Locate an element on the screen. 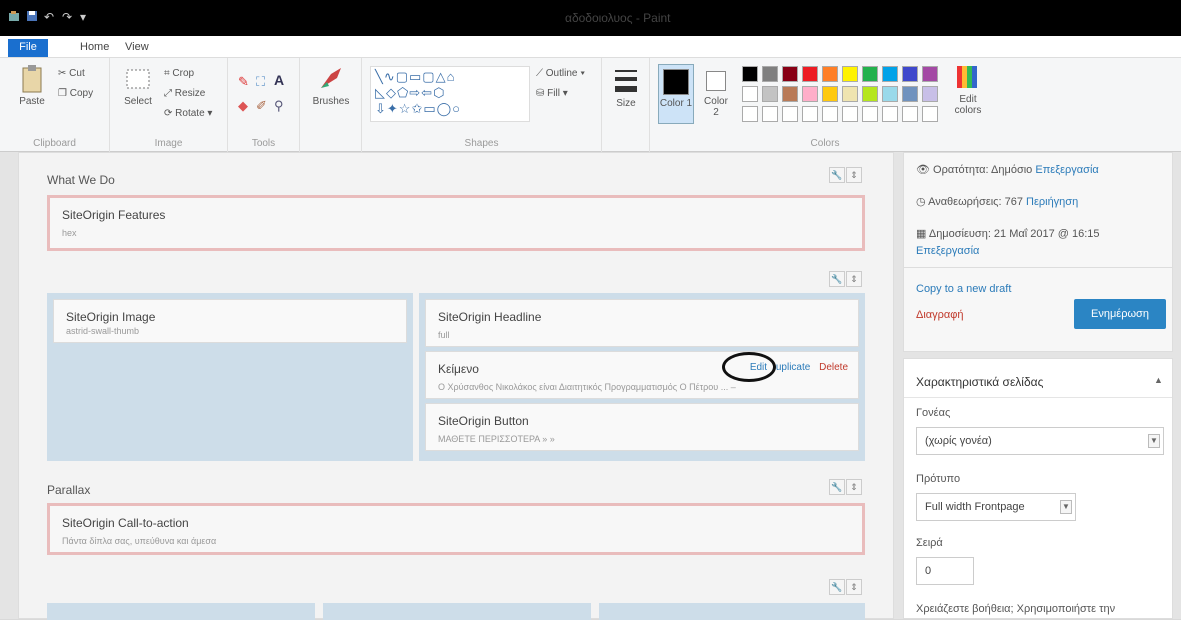 The height and width of the screenshot is (620, 1181). clipboard-group-label: Clipboard is located at coordinates (54, 143).